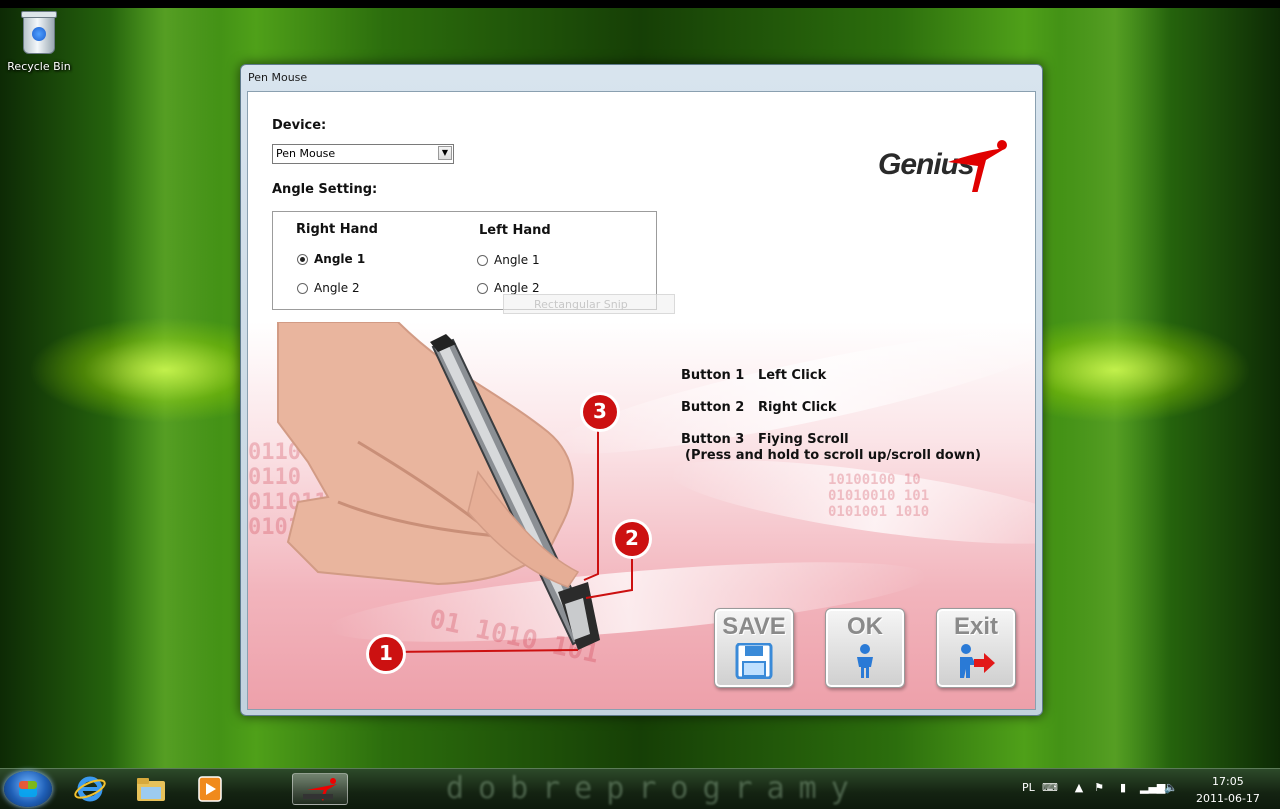  Describe the element at coordinates (302, 259) in the screenshot. I see `radio-selected-icon` at that location.